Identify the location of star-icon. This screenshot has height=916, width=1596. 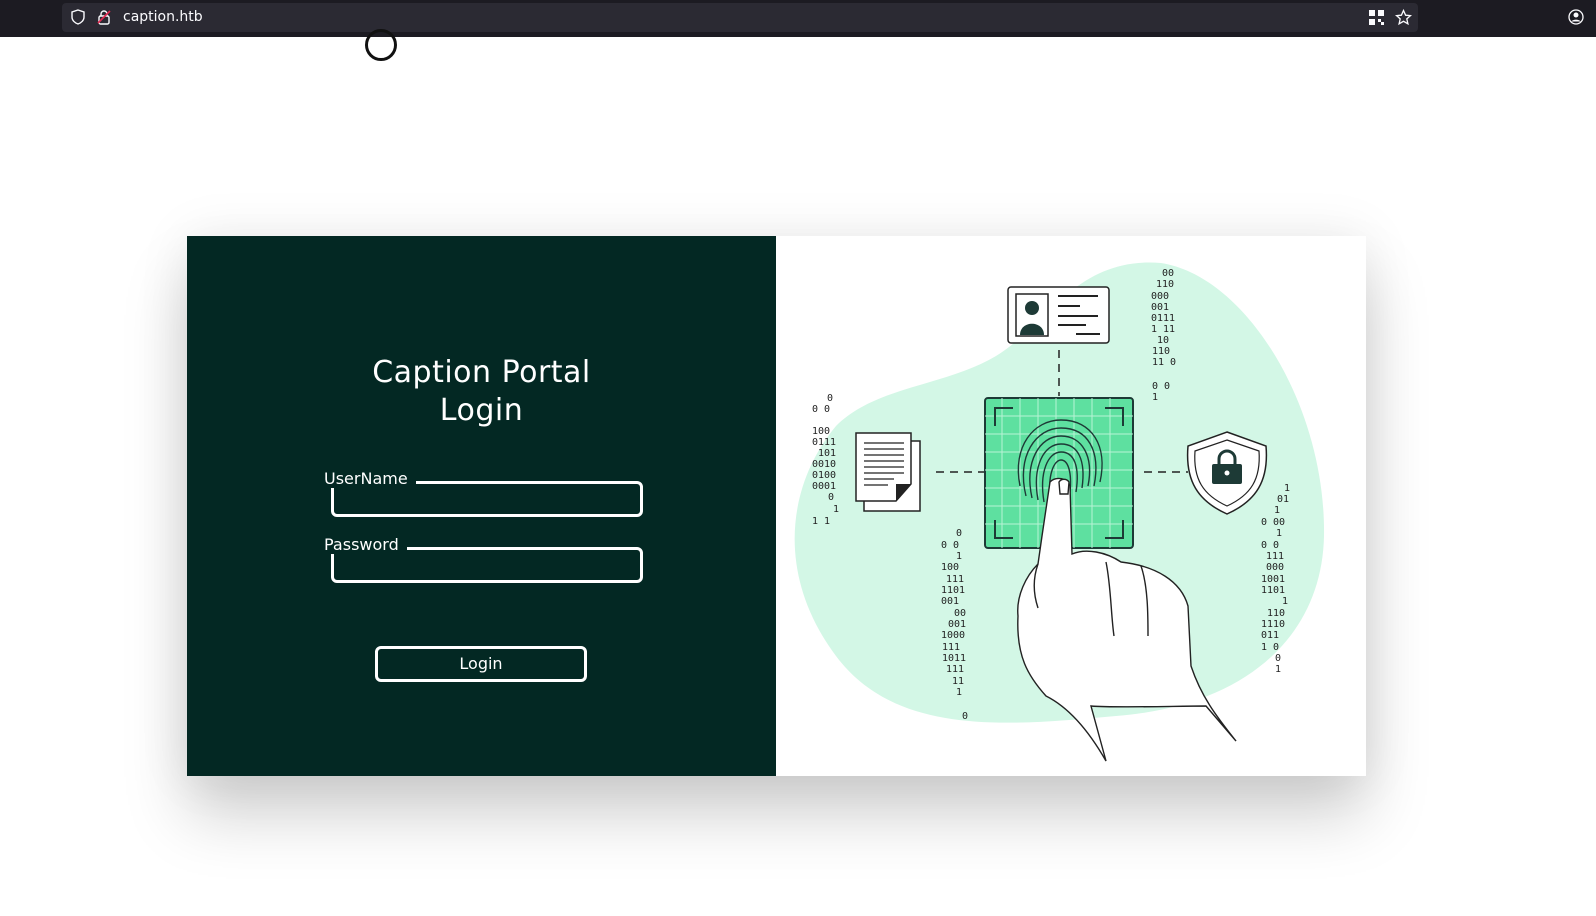
(1403, 17).